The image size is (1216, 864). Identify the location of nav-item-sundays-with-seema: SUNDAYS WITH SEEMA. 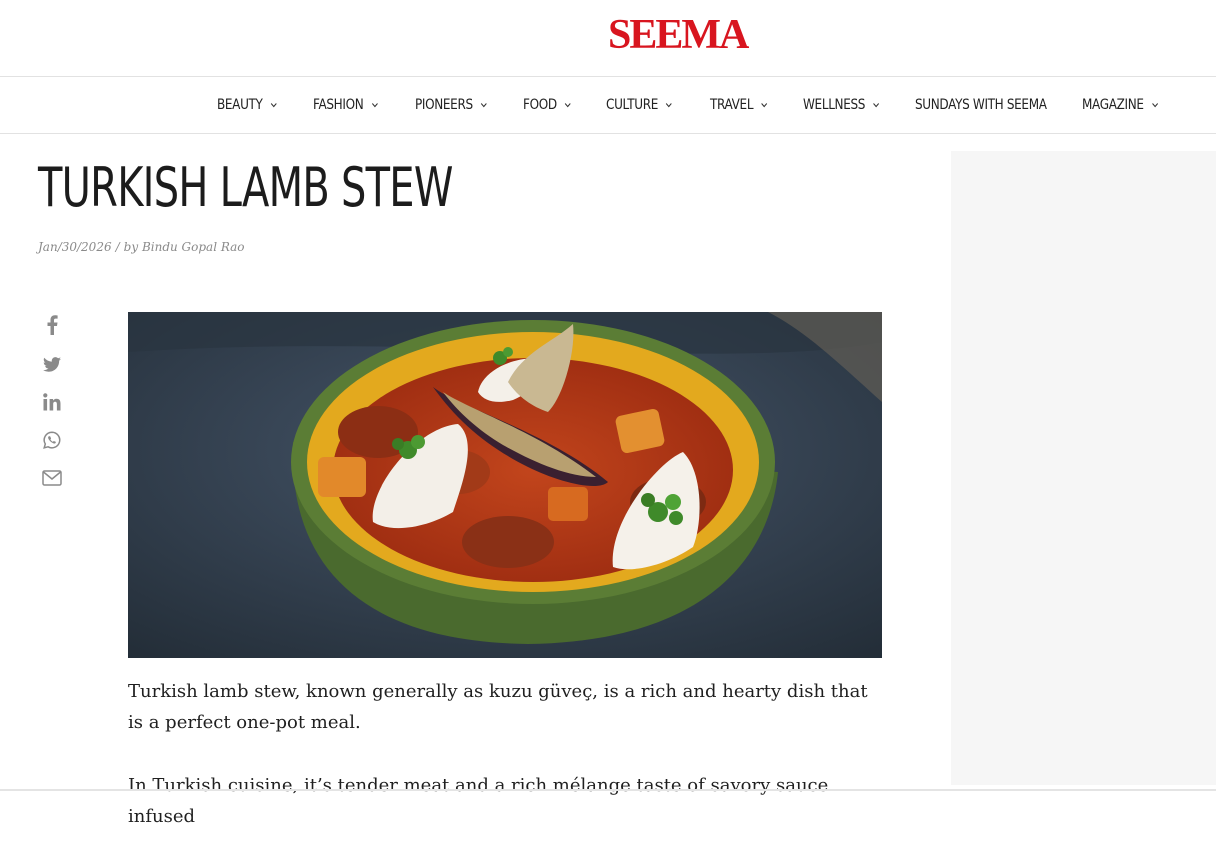
(981, 105).